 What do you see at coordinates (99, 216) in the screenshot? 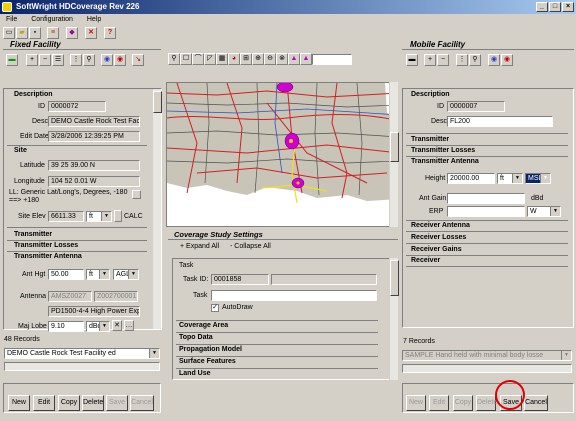
I see `site-elev-unit-select: ft` at bounding box center [99, 216].